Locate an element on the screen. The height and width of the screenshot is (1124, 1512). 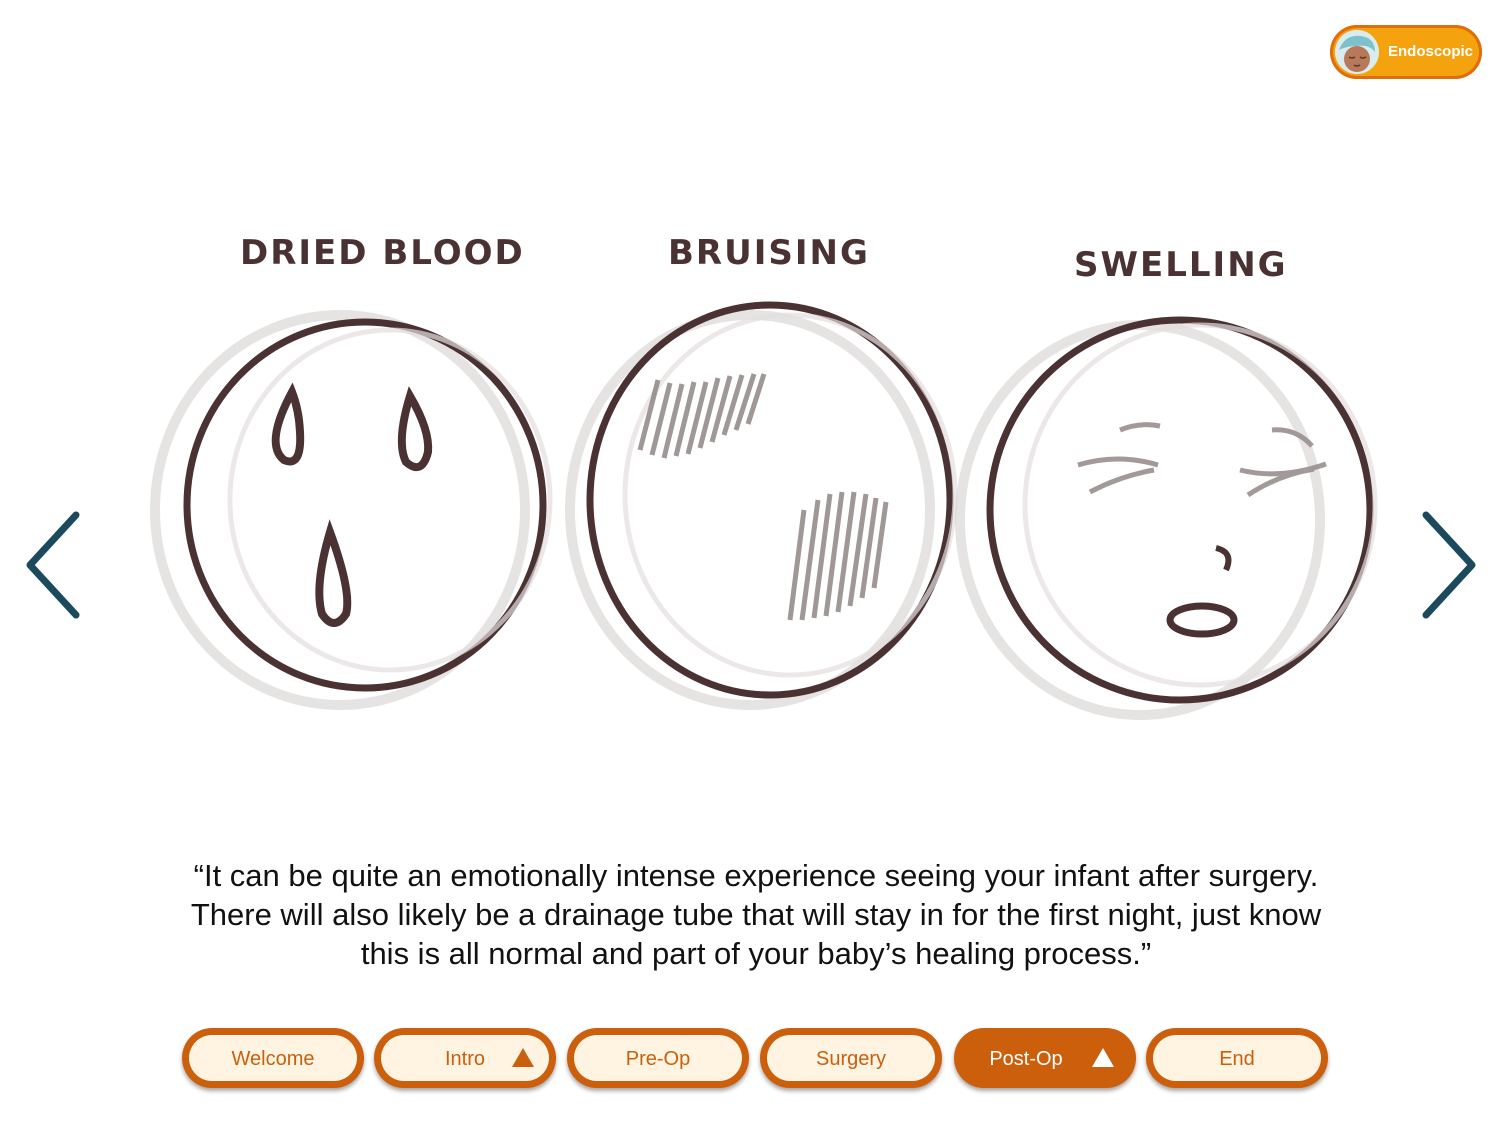
tab-pre-op: Pre-Op is located at coordinates (658, 1058).